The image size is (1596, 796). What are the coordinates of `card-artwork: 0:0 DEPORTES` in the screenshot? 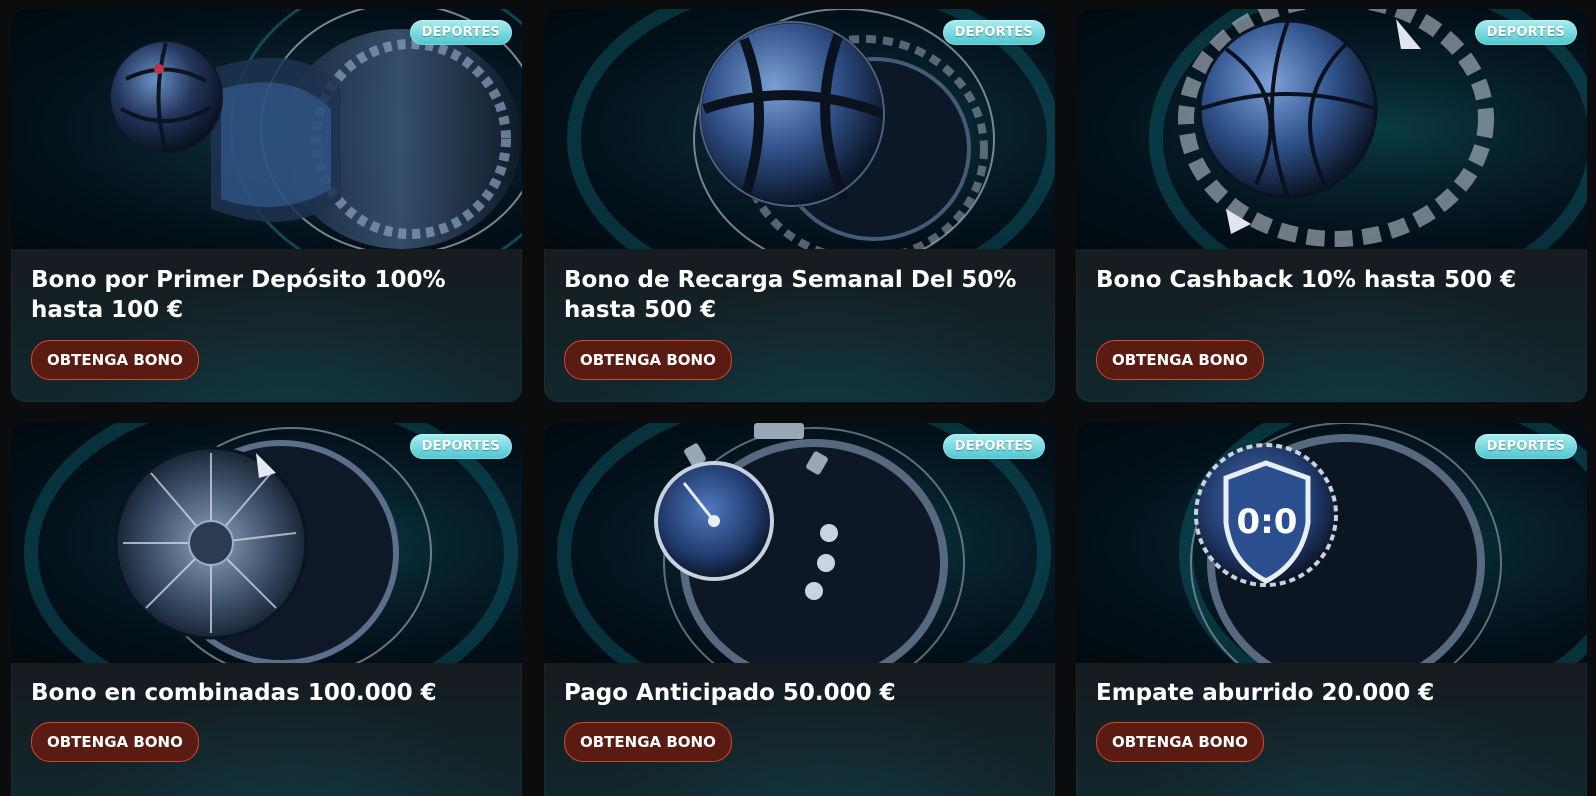 It's located at (1331, 543).